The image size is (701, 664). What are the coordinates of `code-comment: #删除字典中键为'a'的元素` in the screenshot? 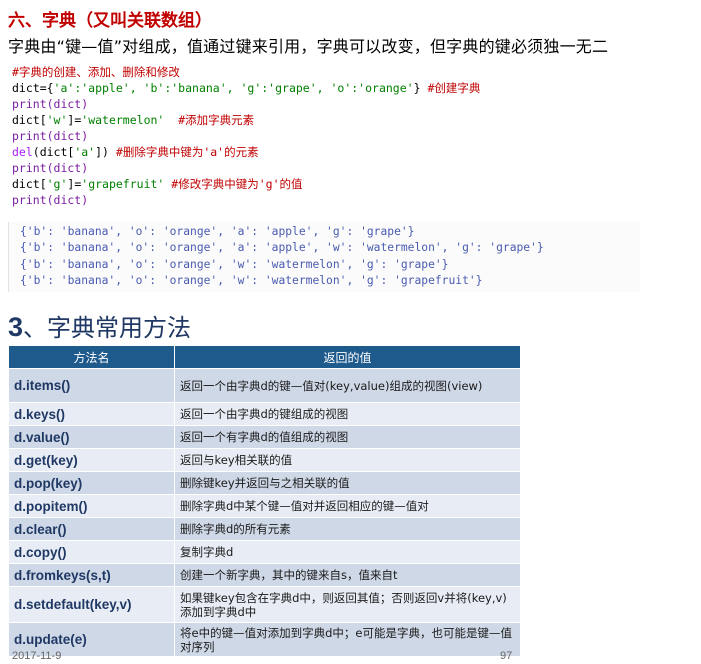 It's located at (187, 152).